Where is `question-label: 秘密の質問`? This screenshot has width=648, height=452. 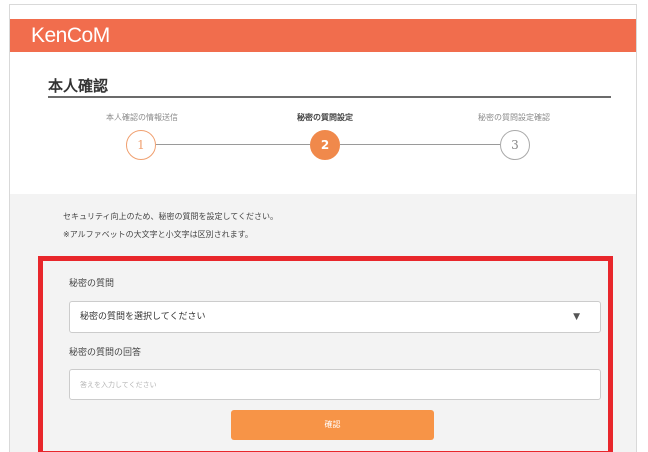 question-label: 秘密の質問 is located at coordinates (92, 284).